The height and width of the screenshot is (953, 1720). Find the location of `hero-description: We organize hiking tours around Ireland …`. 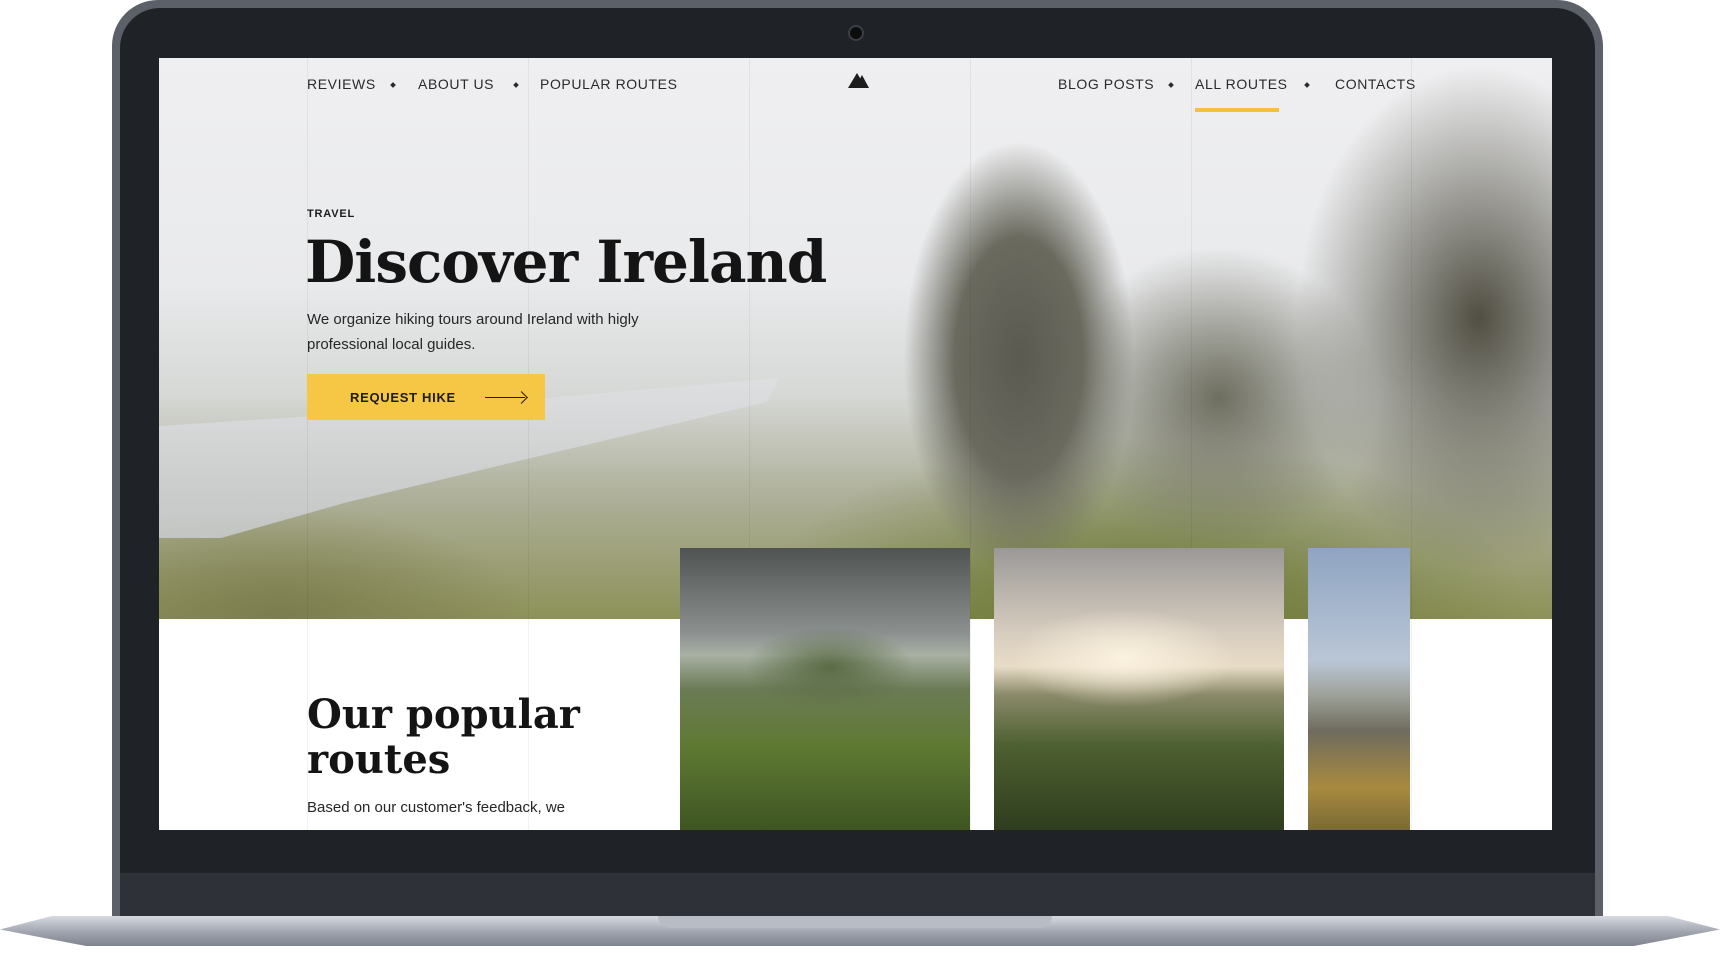

hero-description: We organize hiking tours around Ireland … is located at coordinates (473, 332).